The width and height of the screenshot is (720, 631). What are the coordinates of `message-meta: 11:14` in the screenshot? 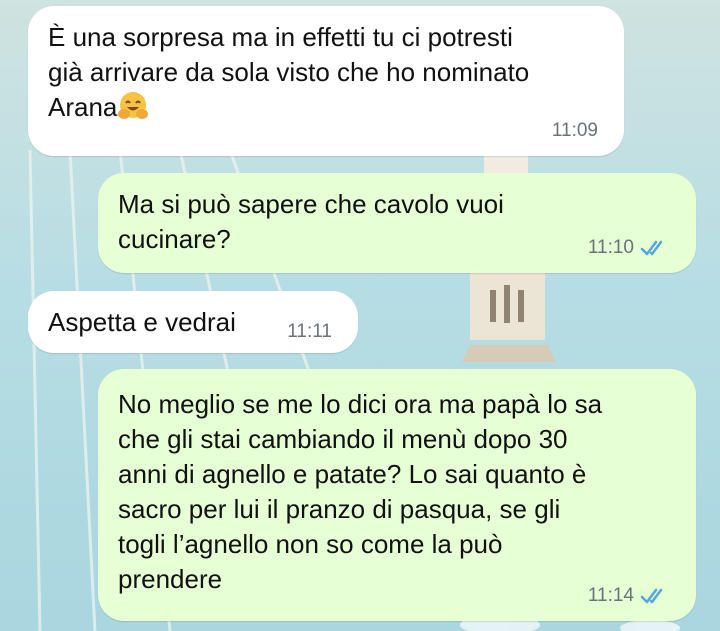 It's located at (629, 596).